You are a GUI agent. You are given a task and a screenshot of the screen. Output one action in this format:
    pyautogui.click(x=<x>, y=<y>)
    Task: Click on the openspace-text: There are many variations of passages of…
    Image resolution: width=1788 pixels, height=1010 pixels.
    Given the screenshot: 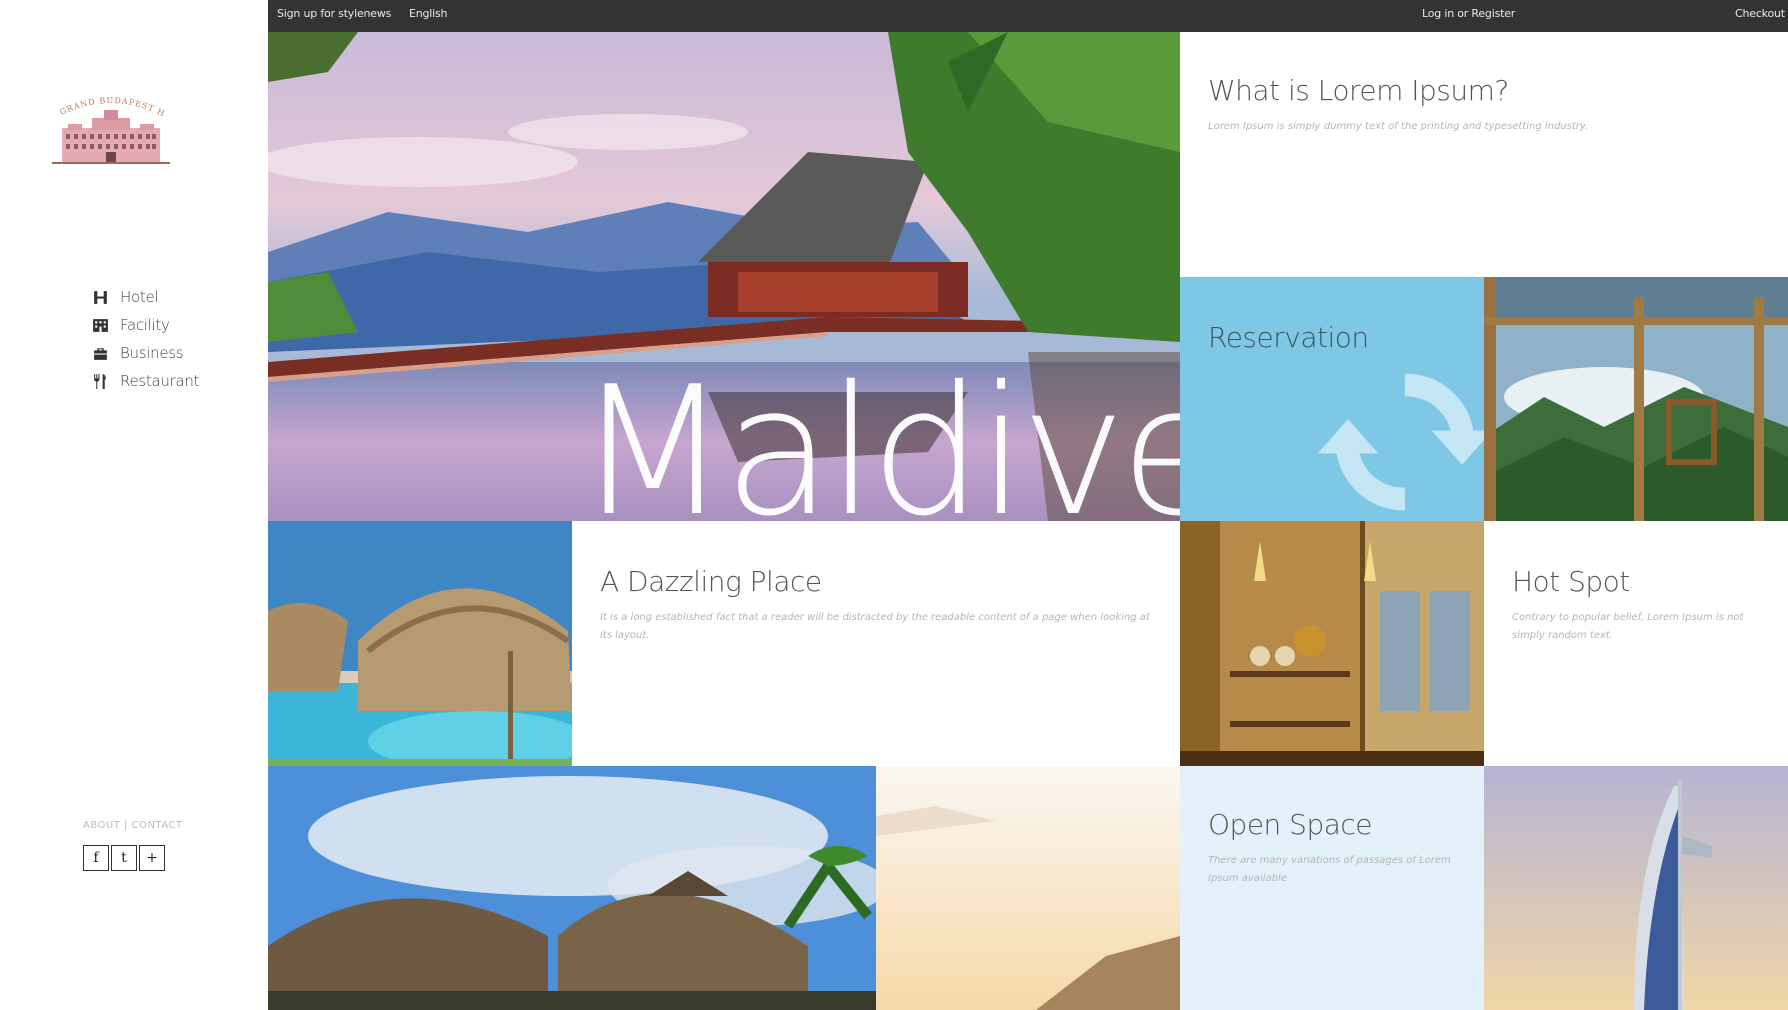 What is the action you would take?
    pyautogui.click(x=1329, y=869)
    